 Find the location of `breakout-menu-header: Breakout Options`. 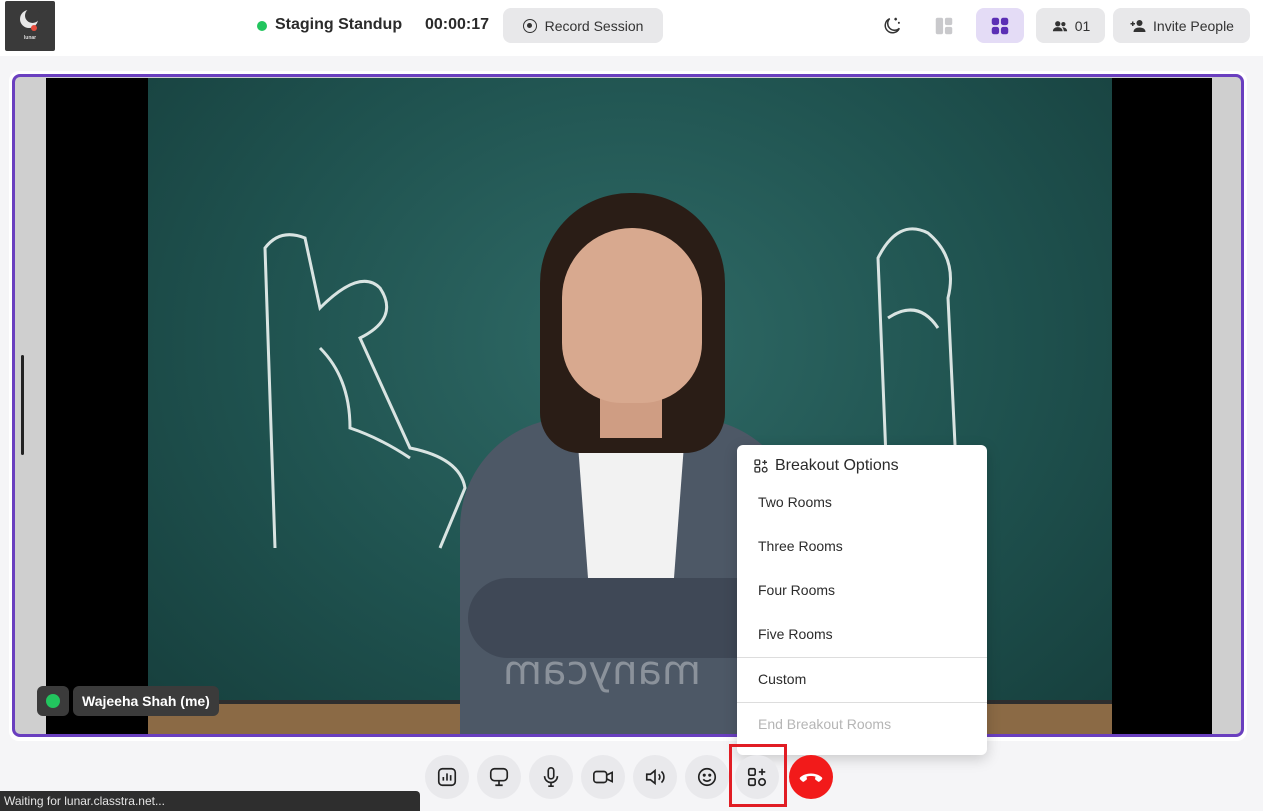

breakout-menu-header: Breakout Options is located at coordinates (826, 466).